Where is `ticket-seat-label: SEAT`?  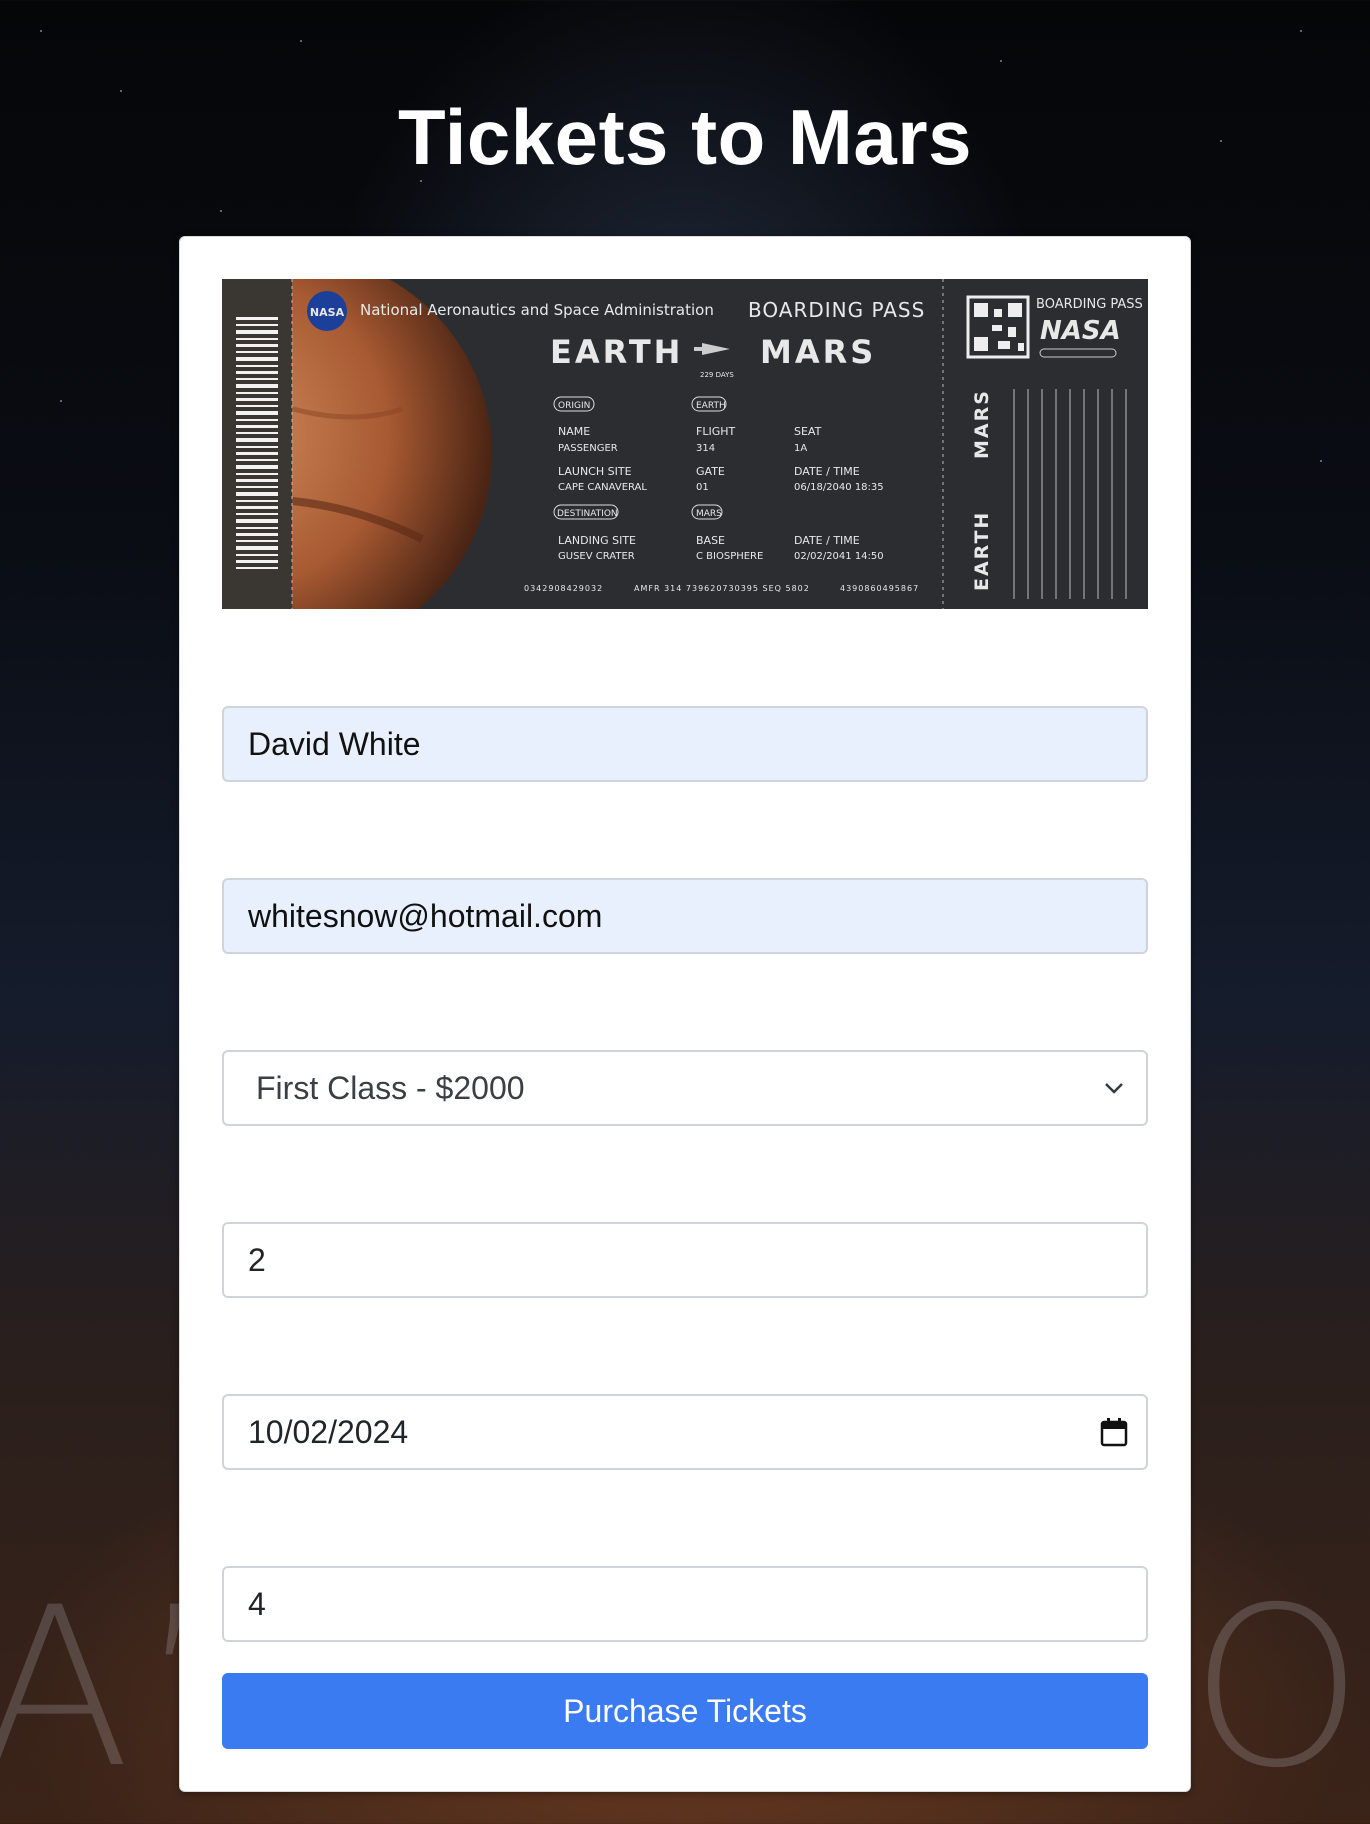 ticket-seat-label: SEAT is located at coordinates (808, 431).